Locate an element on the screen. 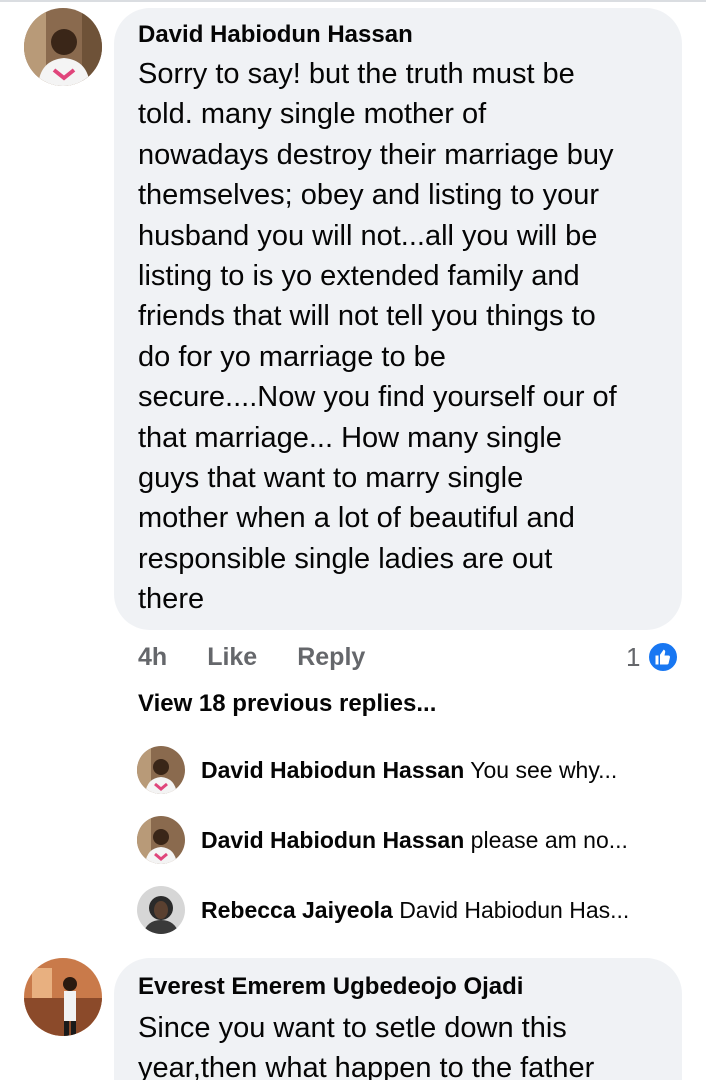 This screenshot has height=1080, width=706. reaction-summary: 1 is located at coordinates (653, 657).